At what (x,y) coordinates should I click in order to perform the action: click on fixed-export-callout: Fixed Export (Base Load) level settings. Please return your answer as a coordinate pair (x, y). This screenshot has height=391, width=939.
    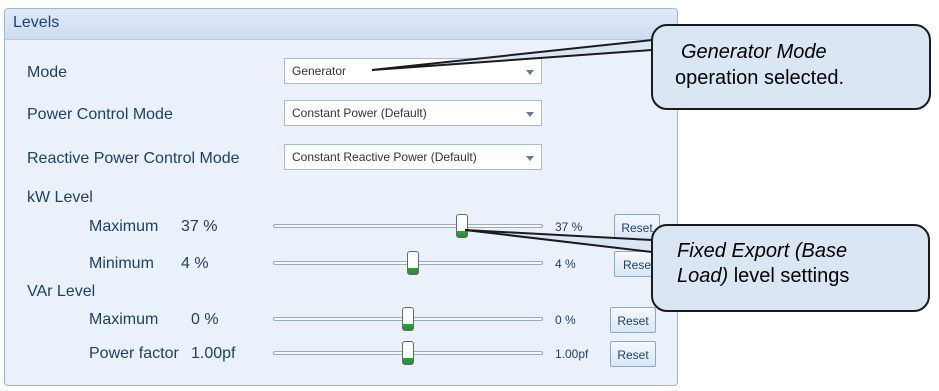
    Looking at the image, I should click on (790, 268).